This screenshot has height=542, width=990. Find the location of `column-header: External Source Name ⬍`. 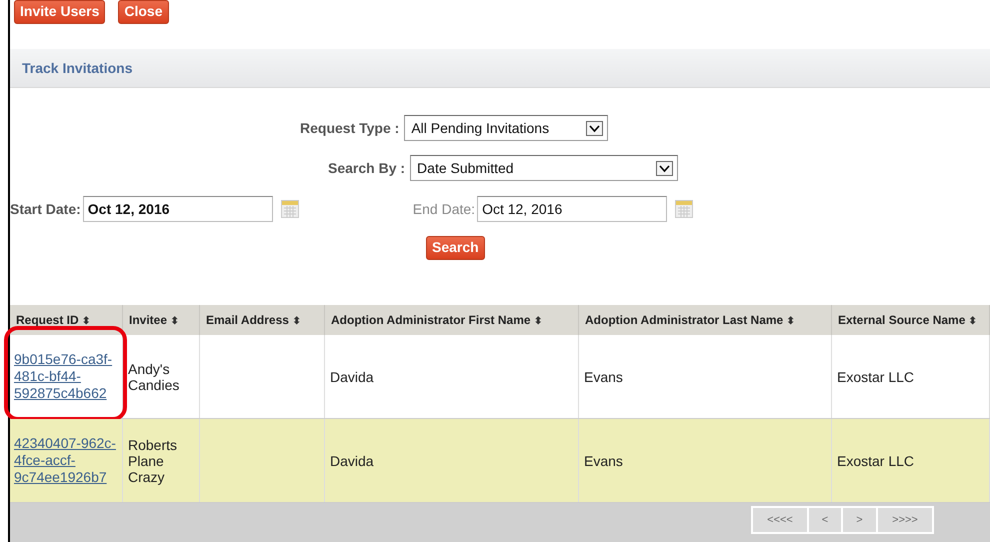

column-header: External Source Name ⬍ is located at coordinates (911, 320).